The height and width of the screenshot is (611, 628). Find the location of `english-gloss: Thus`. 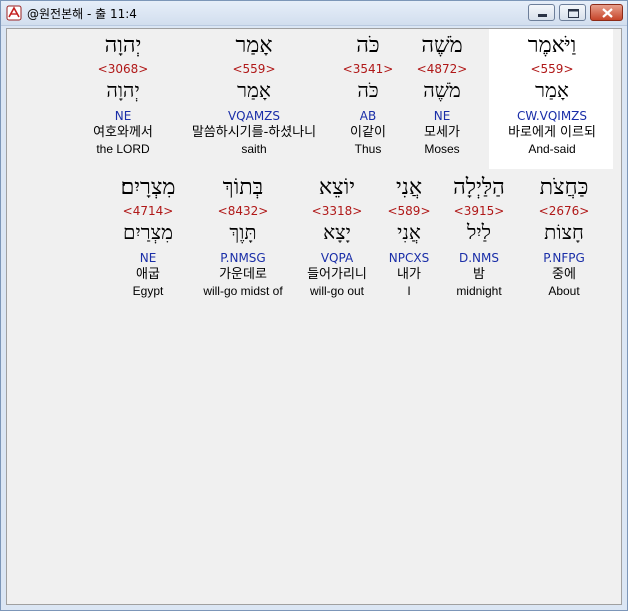

english-gloss: Thus is located at coordinates (368, 149).